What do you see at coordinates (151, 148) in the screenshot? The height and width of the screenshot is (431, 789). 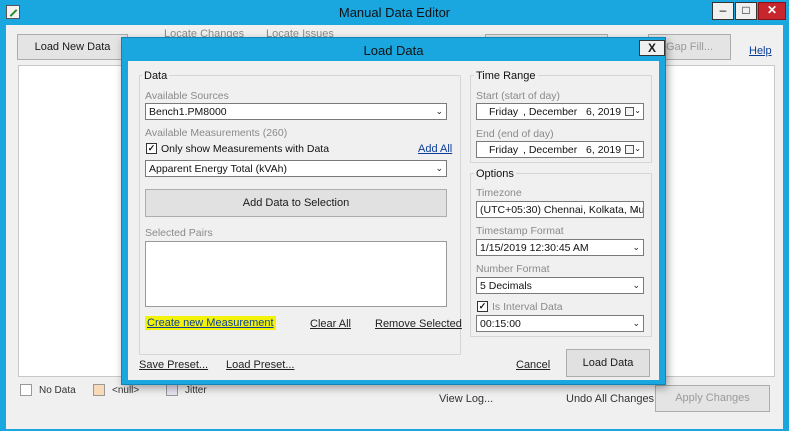 I see `only-show-checkbox: ✓` at bounding box center [151, 148].